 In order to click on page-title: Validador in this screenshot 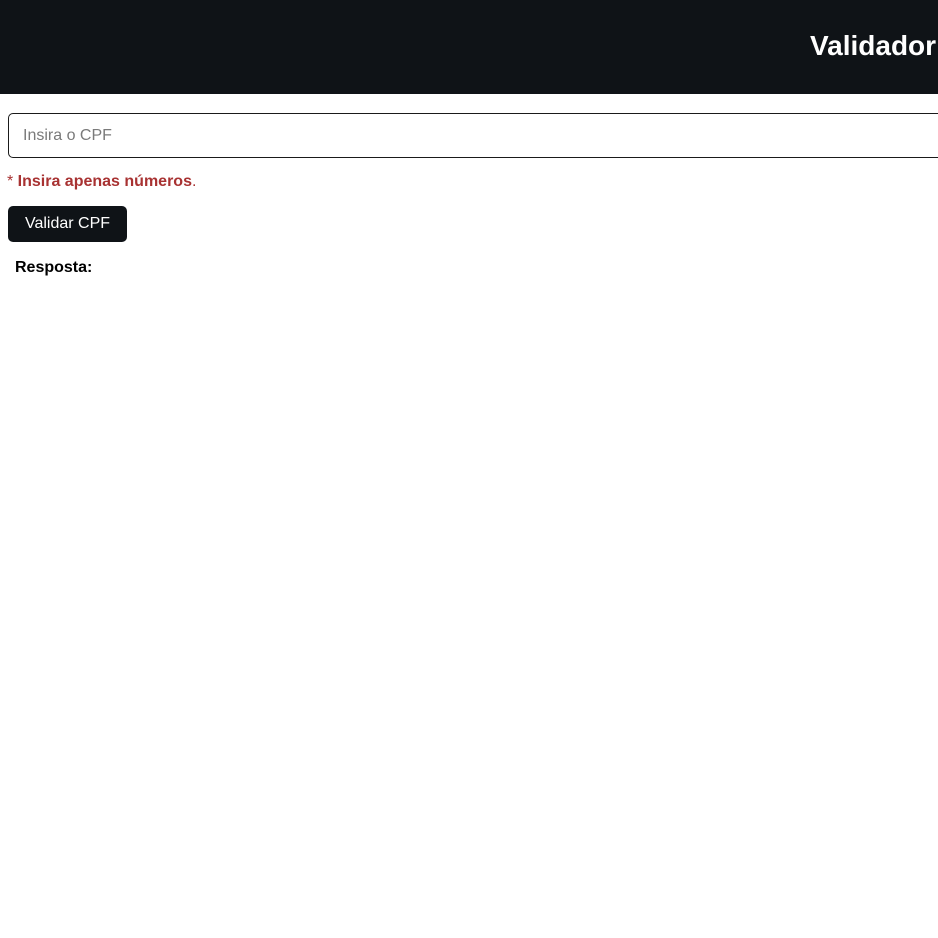, I will do `click(873, 45)`.